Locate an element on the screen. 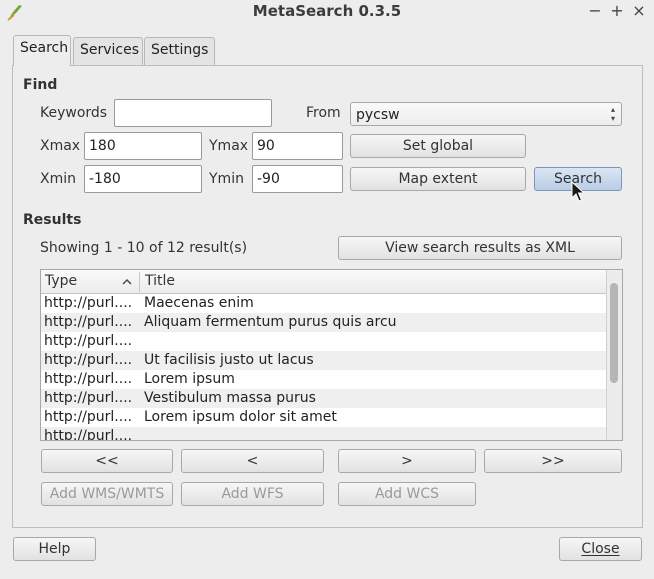 The image size is (654, 579). column-divider is located at coordinates (139, 282).